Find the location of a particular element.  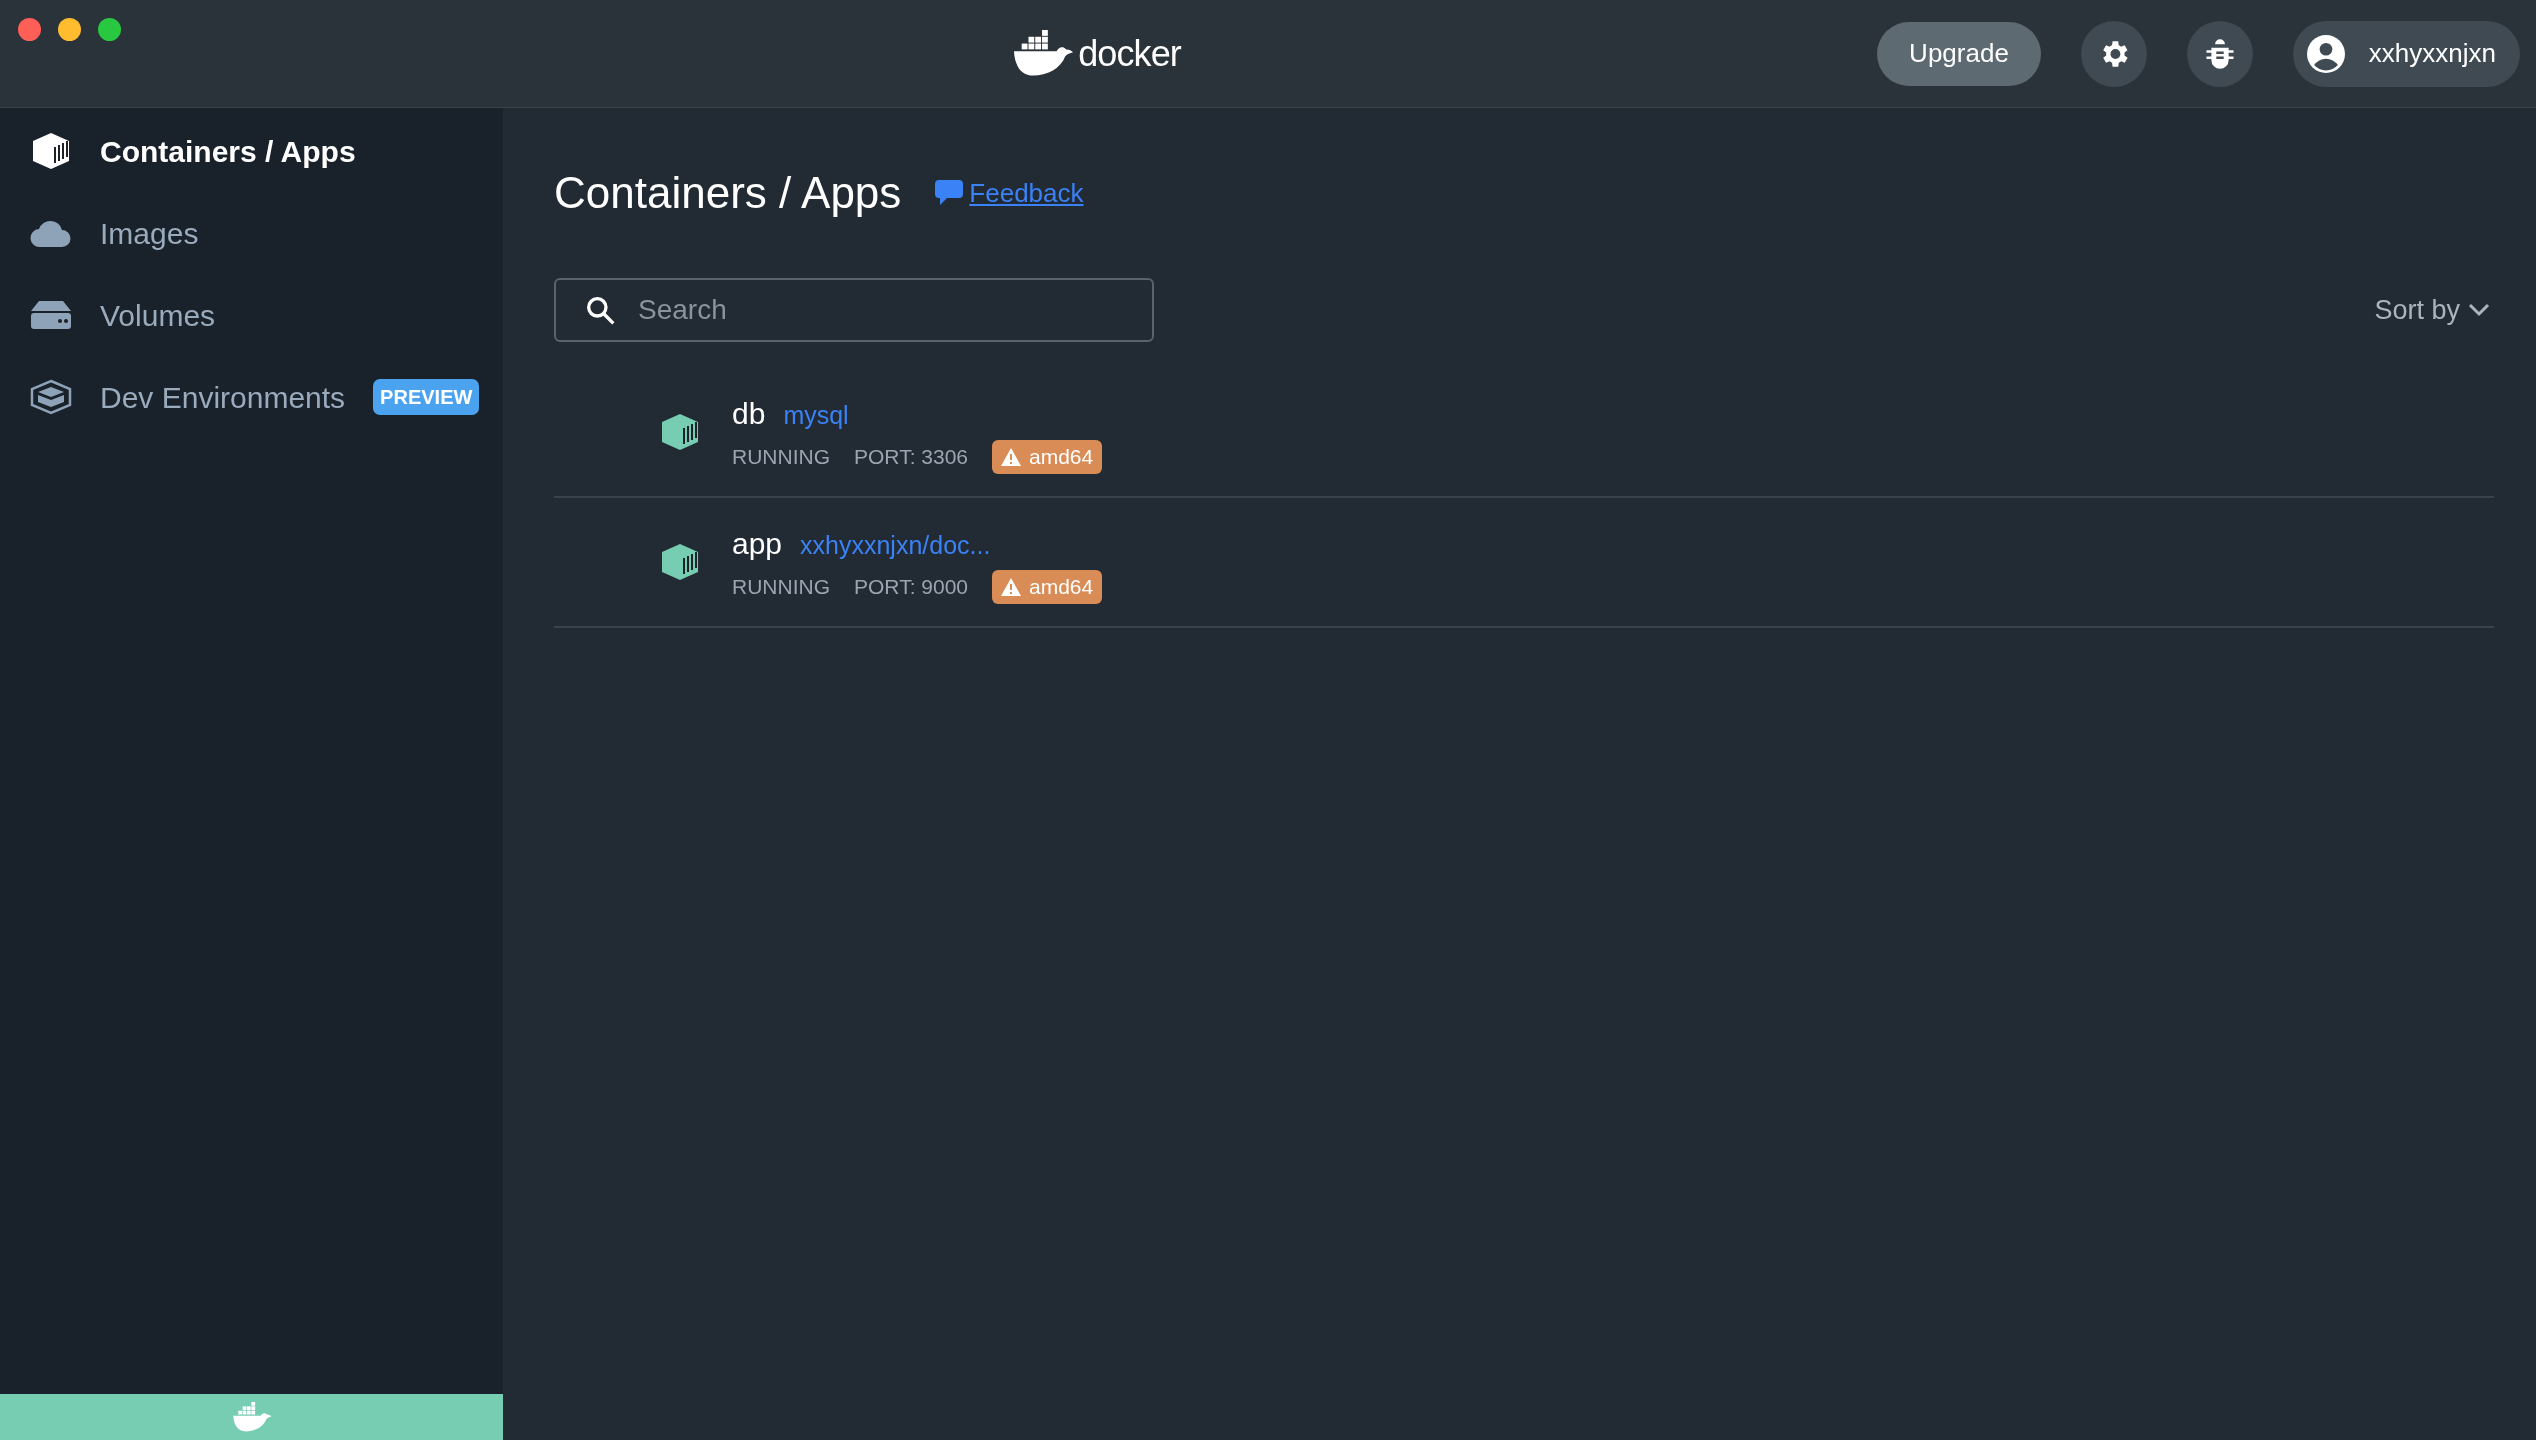

container-row: app xxhyxxnjxn/doc... RUNNING PORT: 9000 amd64 is located at coordinates (1524, 563).